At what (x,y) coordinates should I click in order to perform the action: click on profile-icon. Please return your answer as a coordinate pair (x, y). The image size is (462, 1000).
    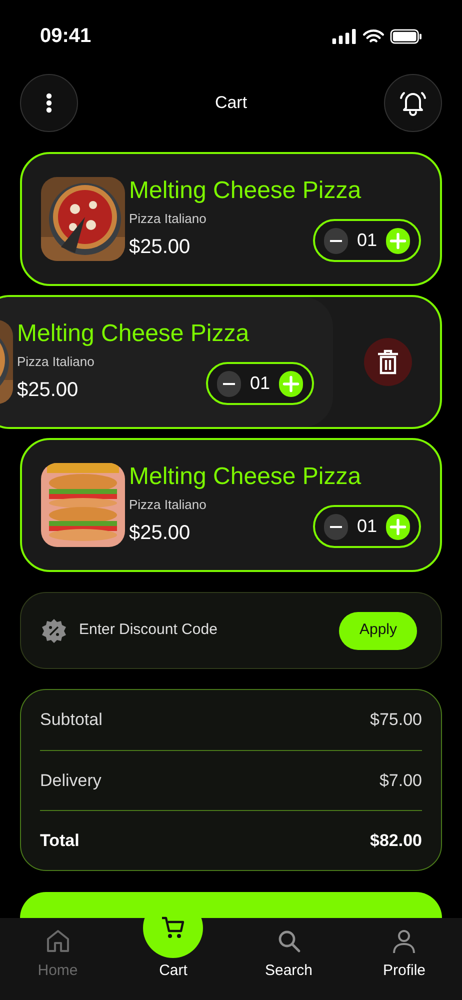
    Looking at the image, I should click on (404, 941).